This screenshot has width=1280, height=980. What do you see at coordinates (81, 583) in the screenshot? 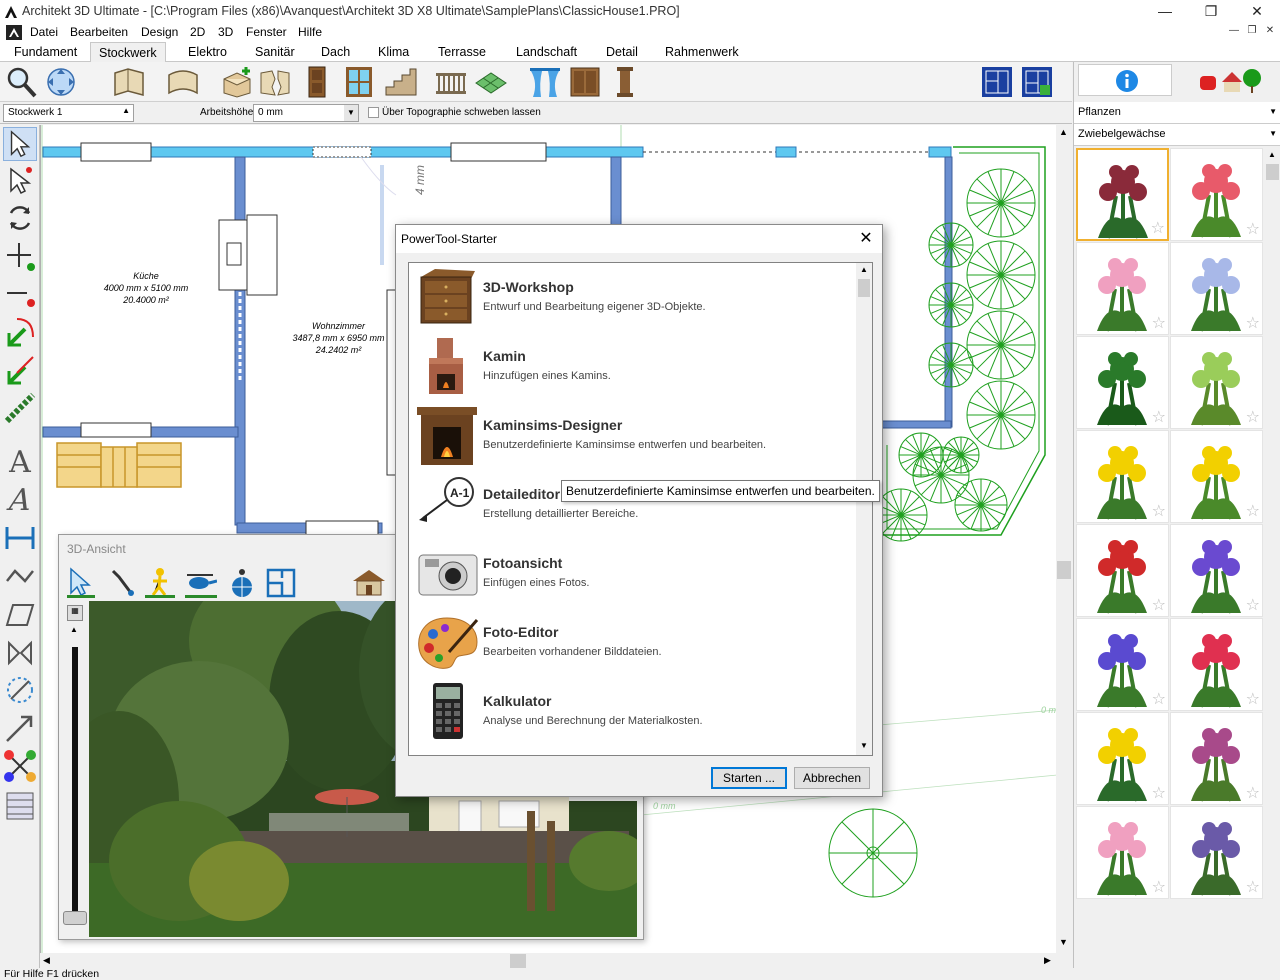
I see `3d-select-icon` at bounding box center [81, 583].